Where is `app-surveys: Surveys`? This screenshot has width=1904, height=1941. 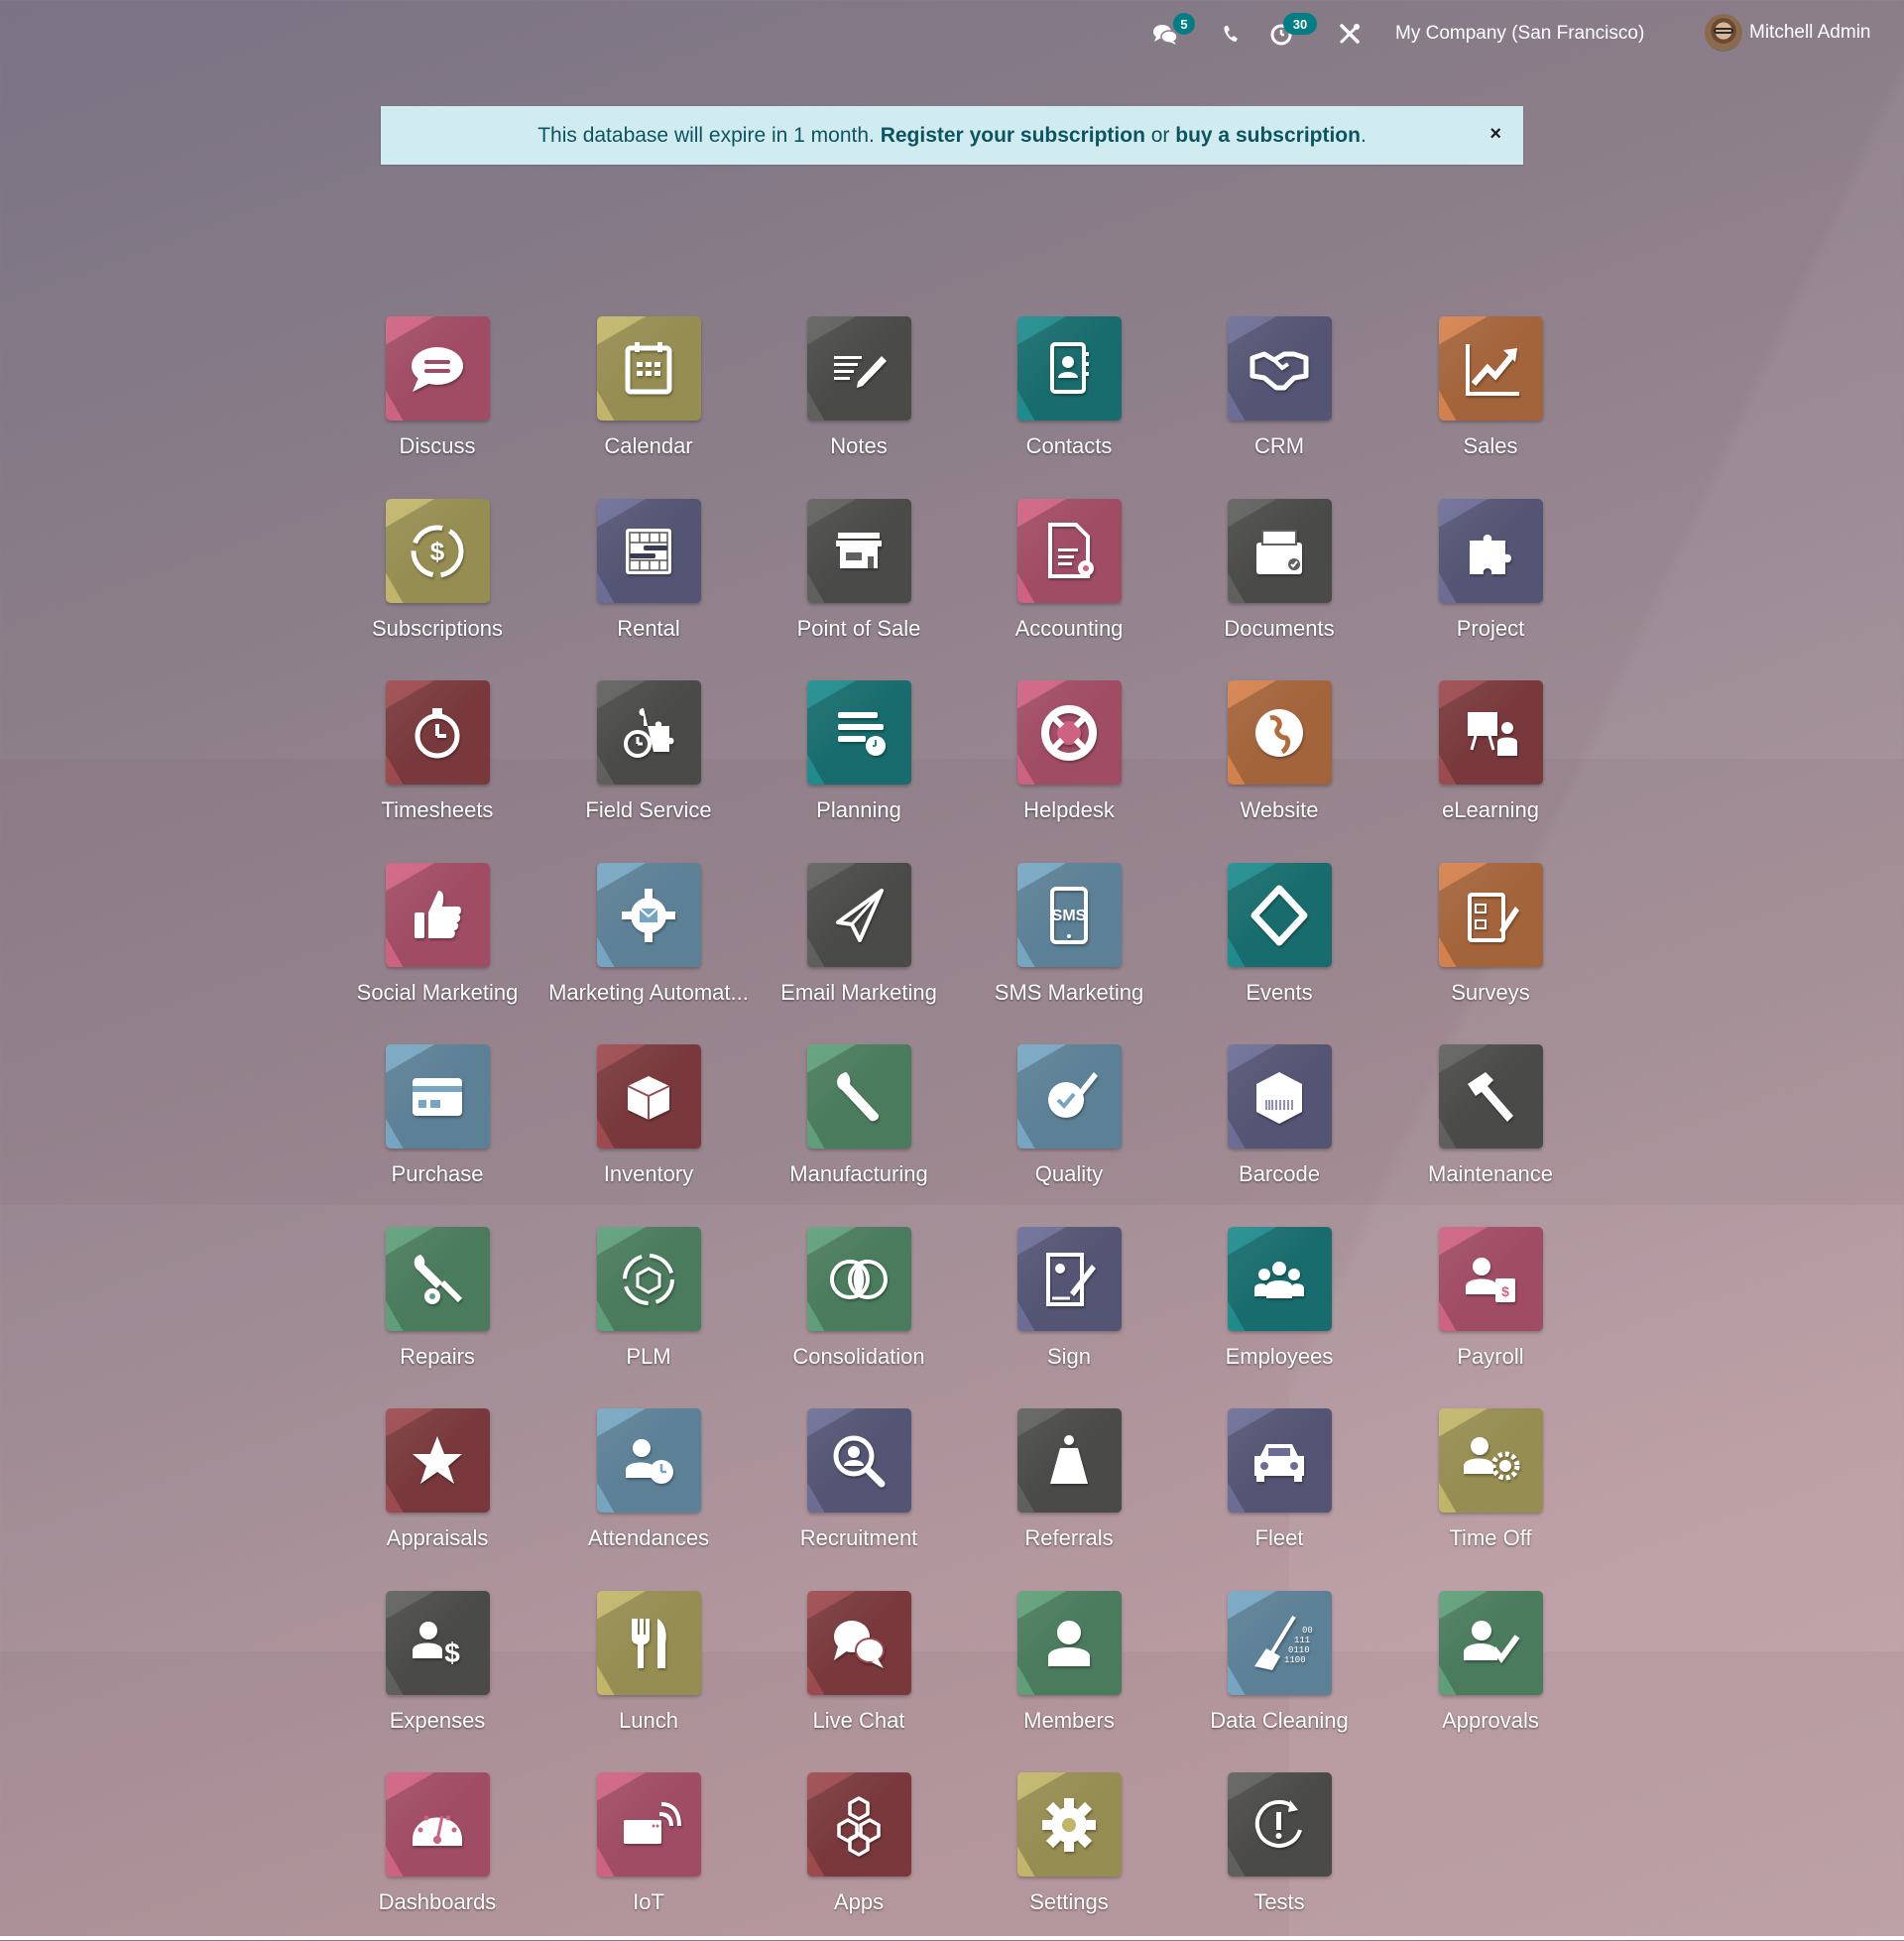
app-surveys: Surveys is located at coordinates (1490, 947).